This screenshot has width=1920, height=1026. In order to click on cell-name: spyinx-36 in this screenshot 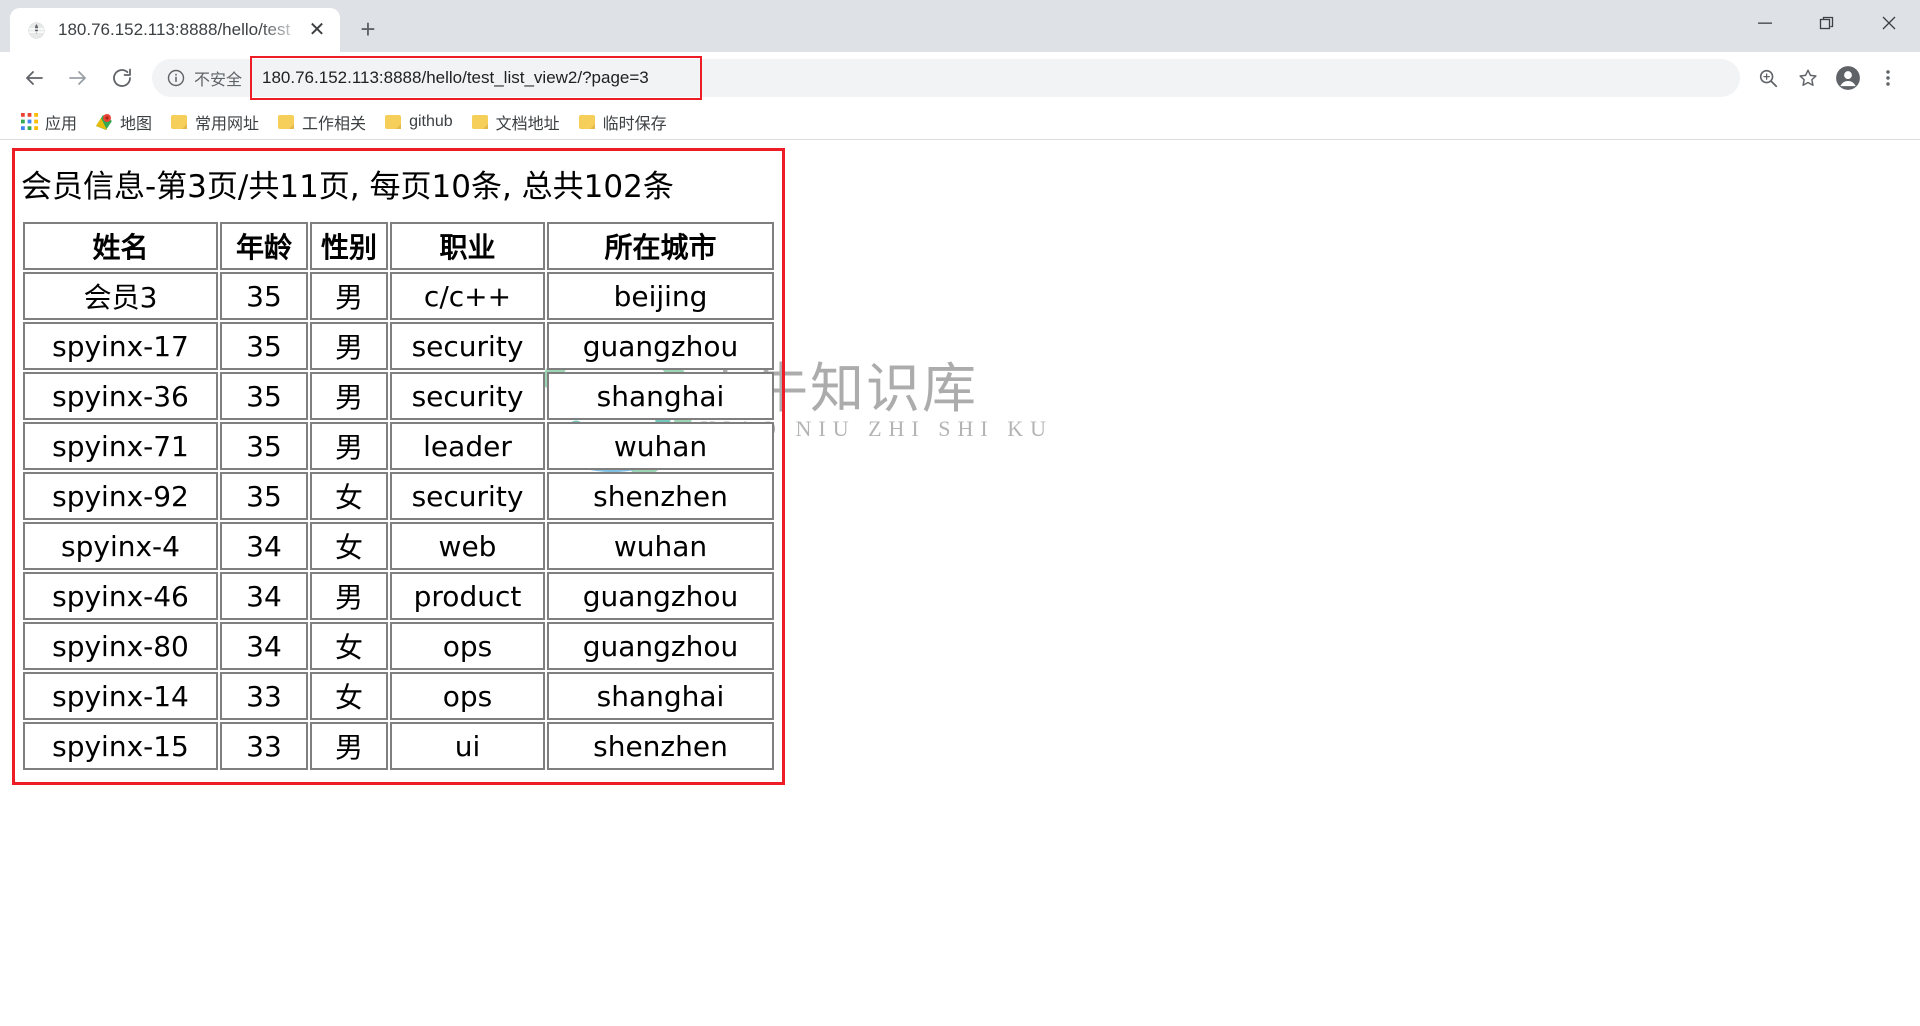, I will do `click(120, 396)`.